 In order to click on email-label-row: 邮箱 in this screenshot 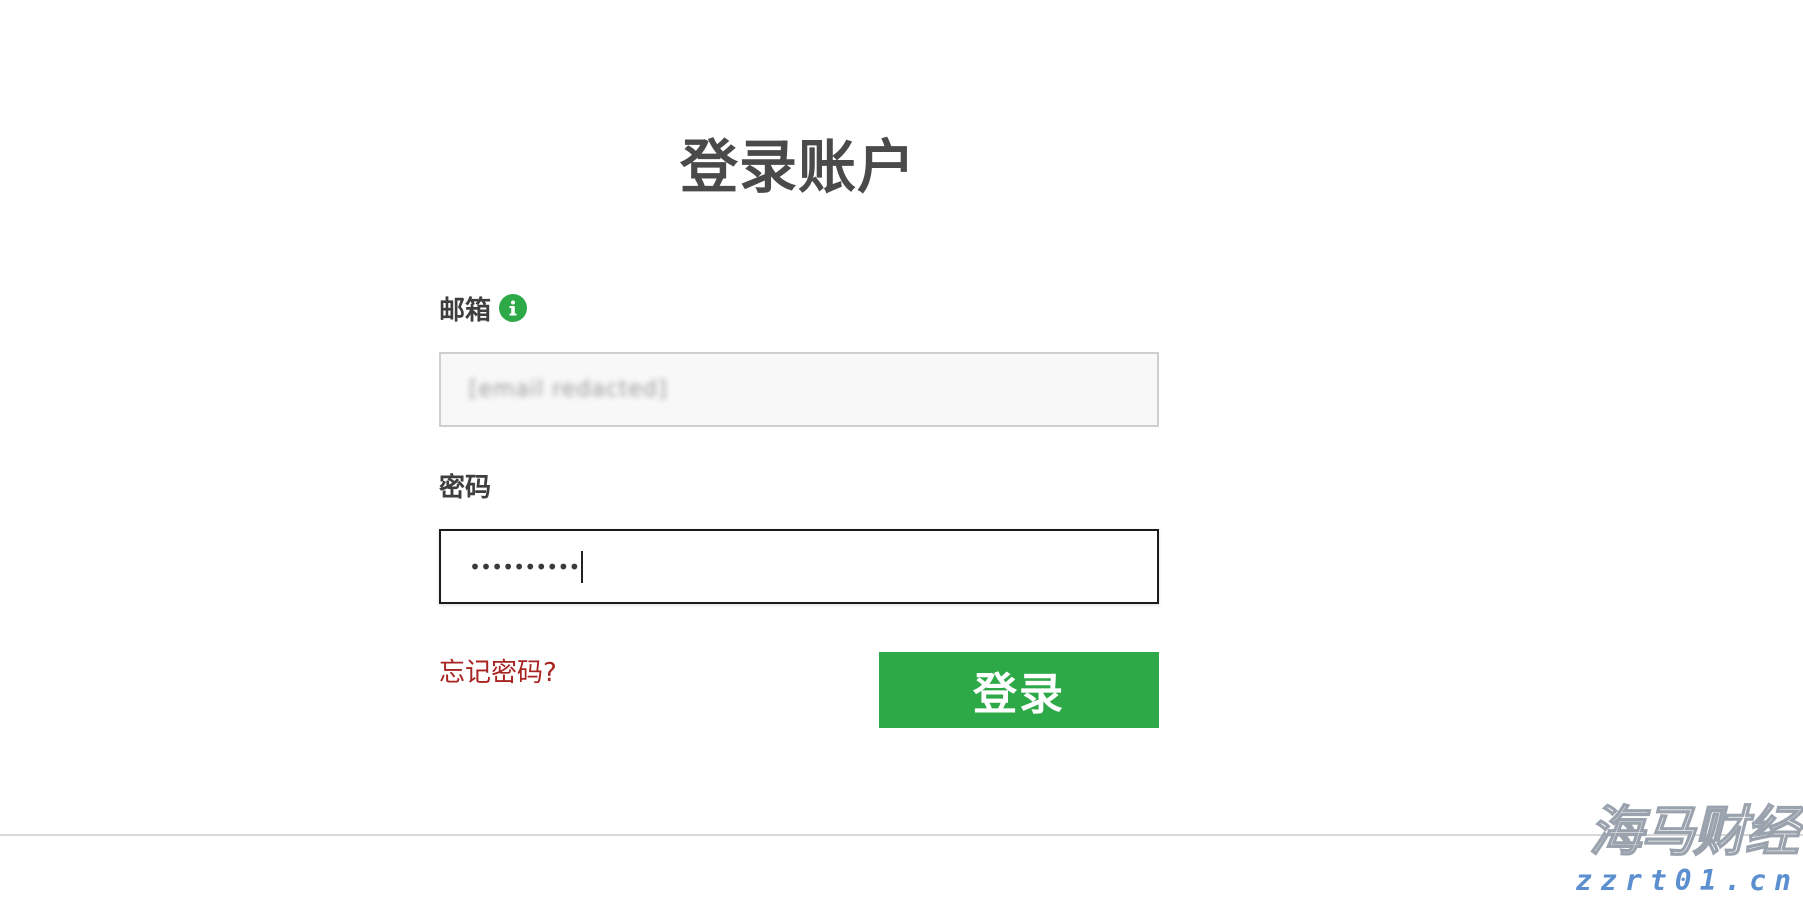, I will do `click(799, 308)`.